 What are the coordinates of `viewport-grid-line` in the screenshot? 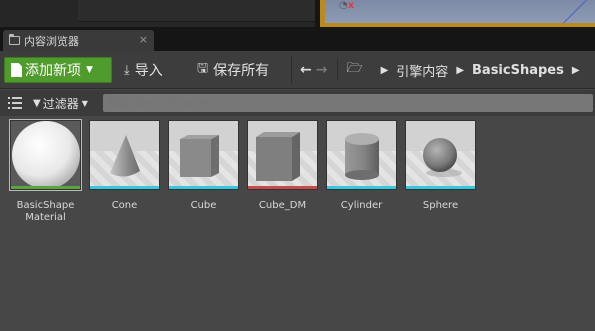 It's located at (575, 11).